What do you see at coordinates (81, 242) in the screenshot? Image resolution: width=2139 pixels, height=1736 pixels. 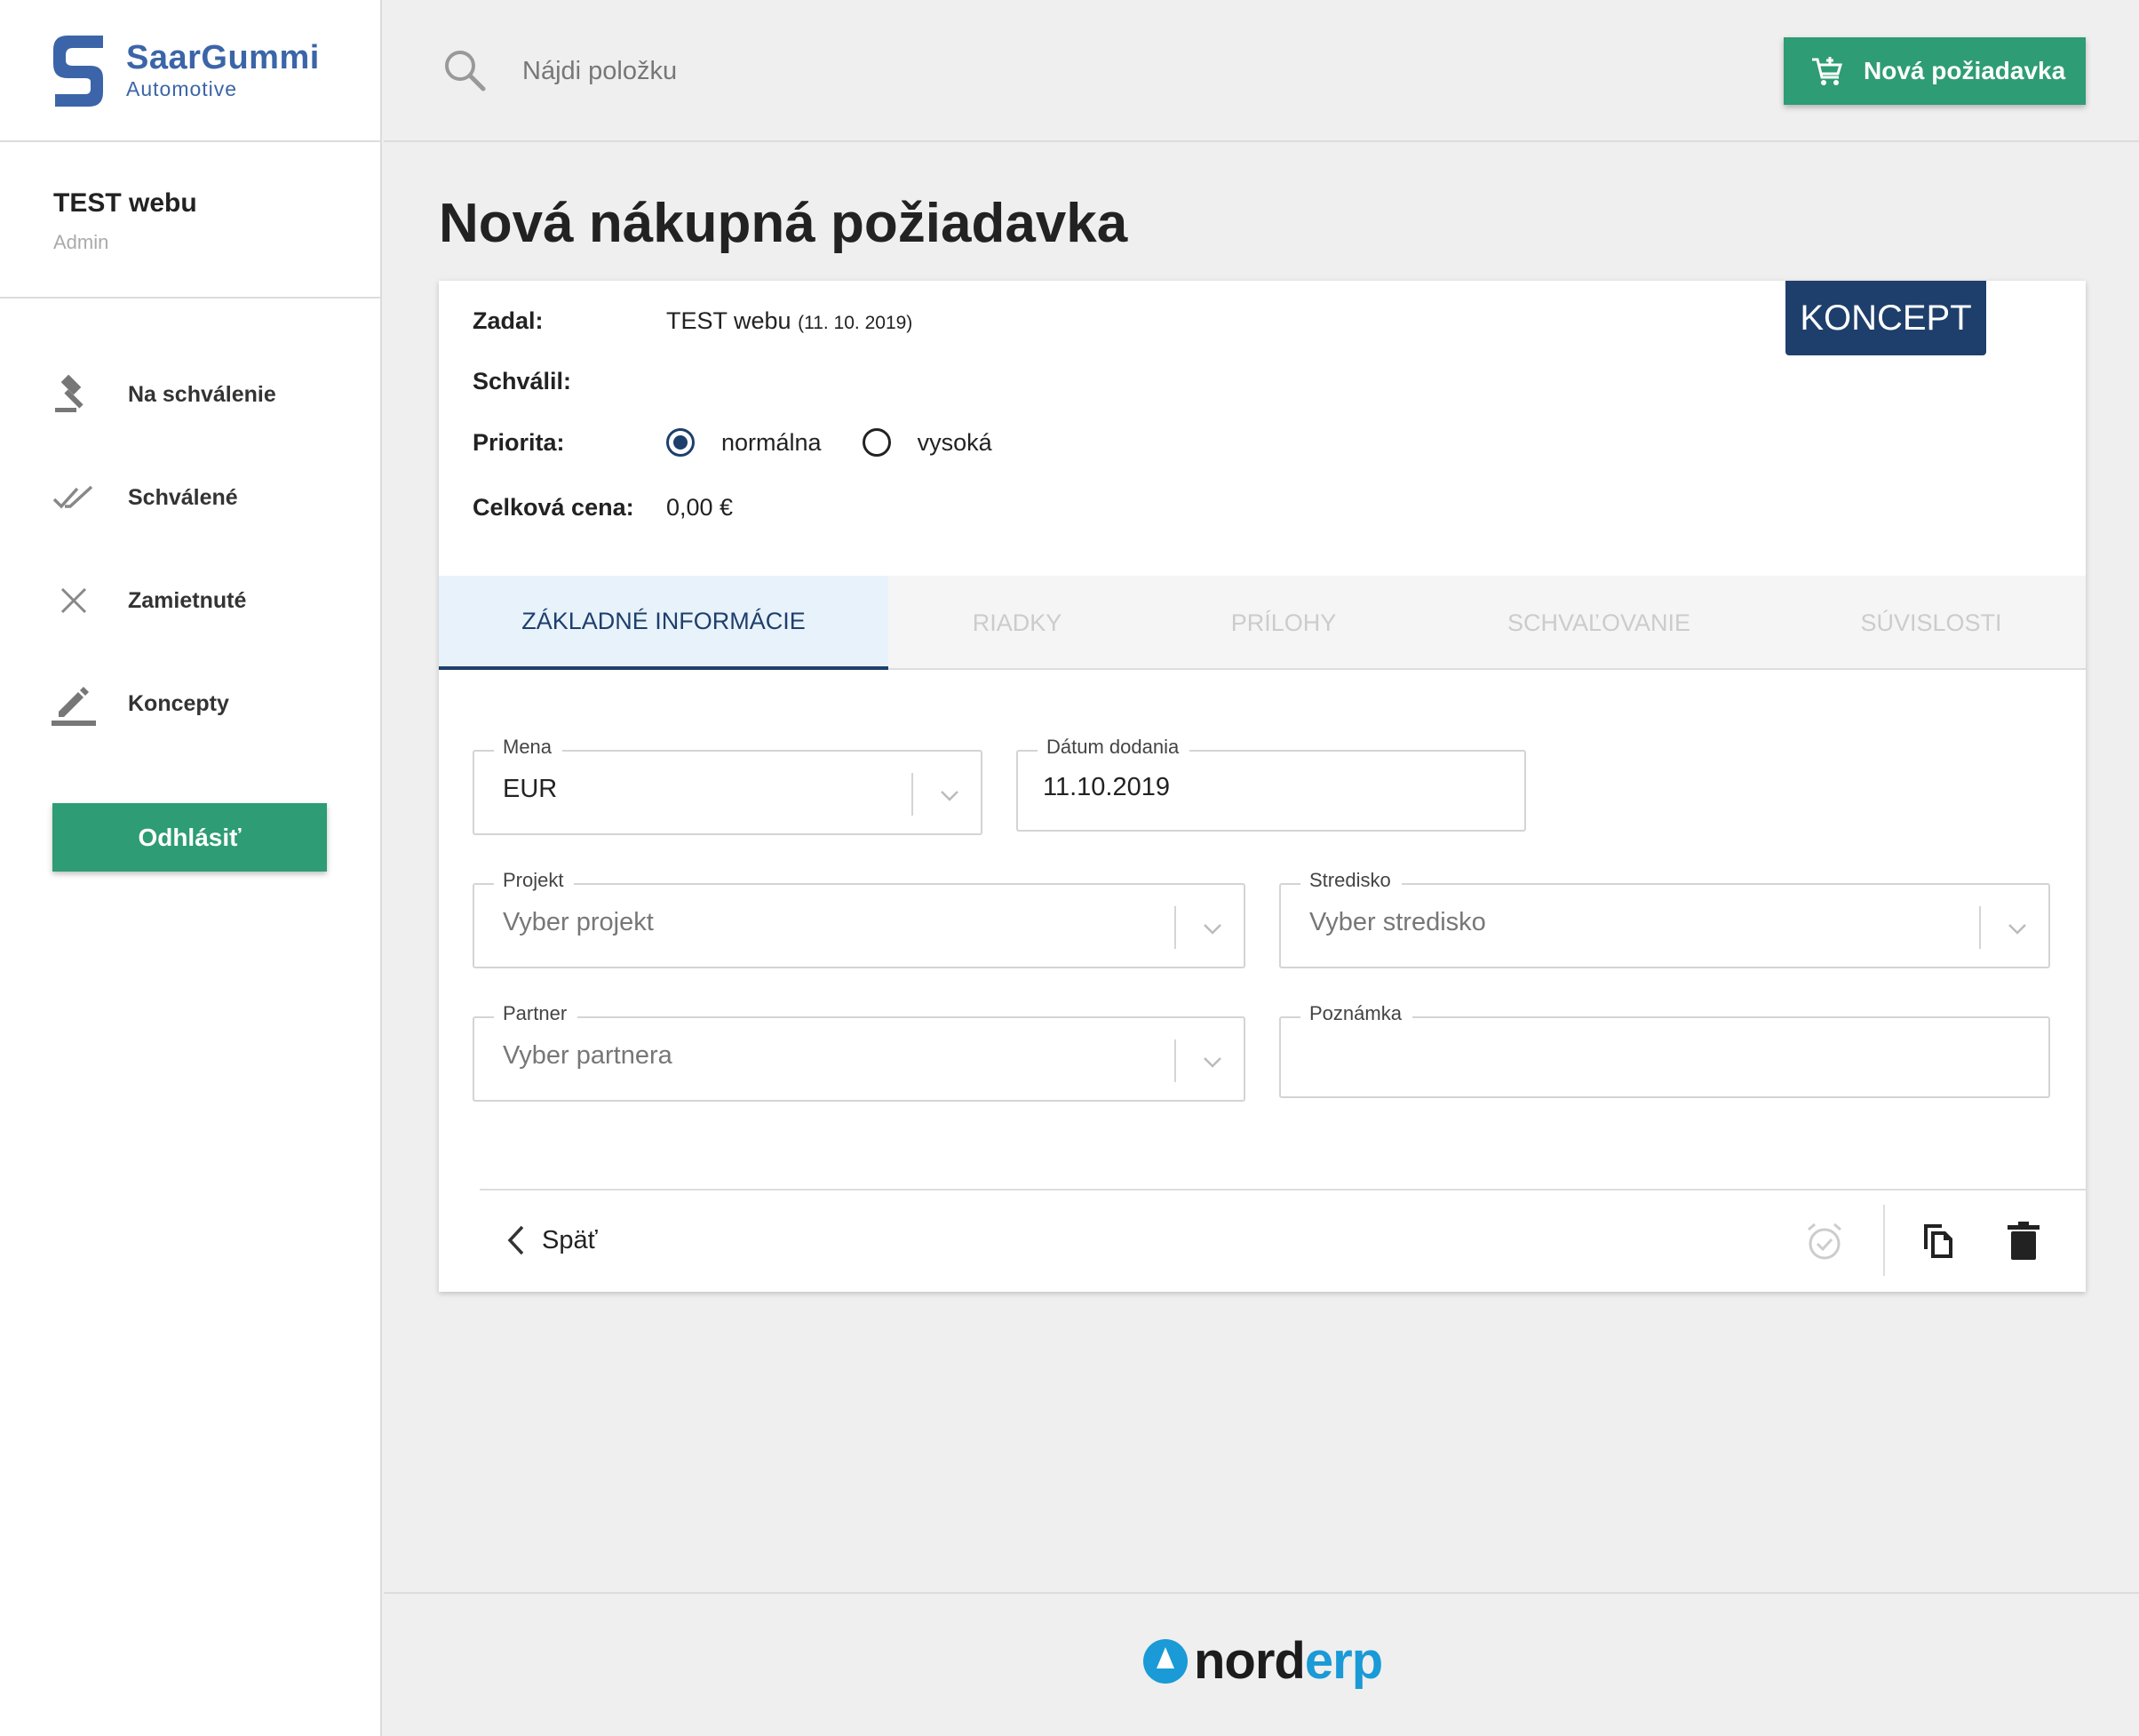 I see `user-role: Admin` at bounding box center [81, 242].